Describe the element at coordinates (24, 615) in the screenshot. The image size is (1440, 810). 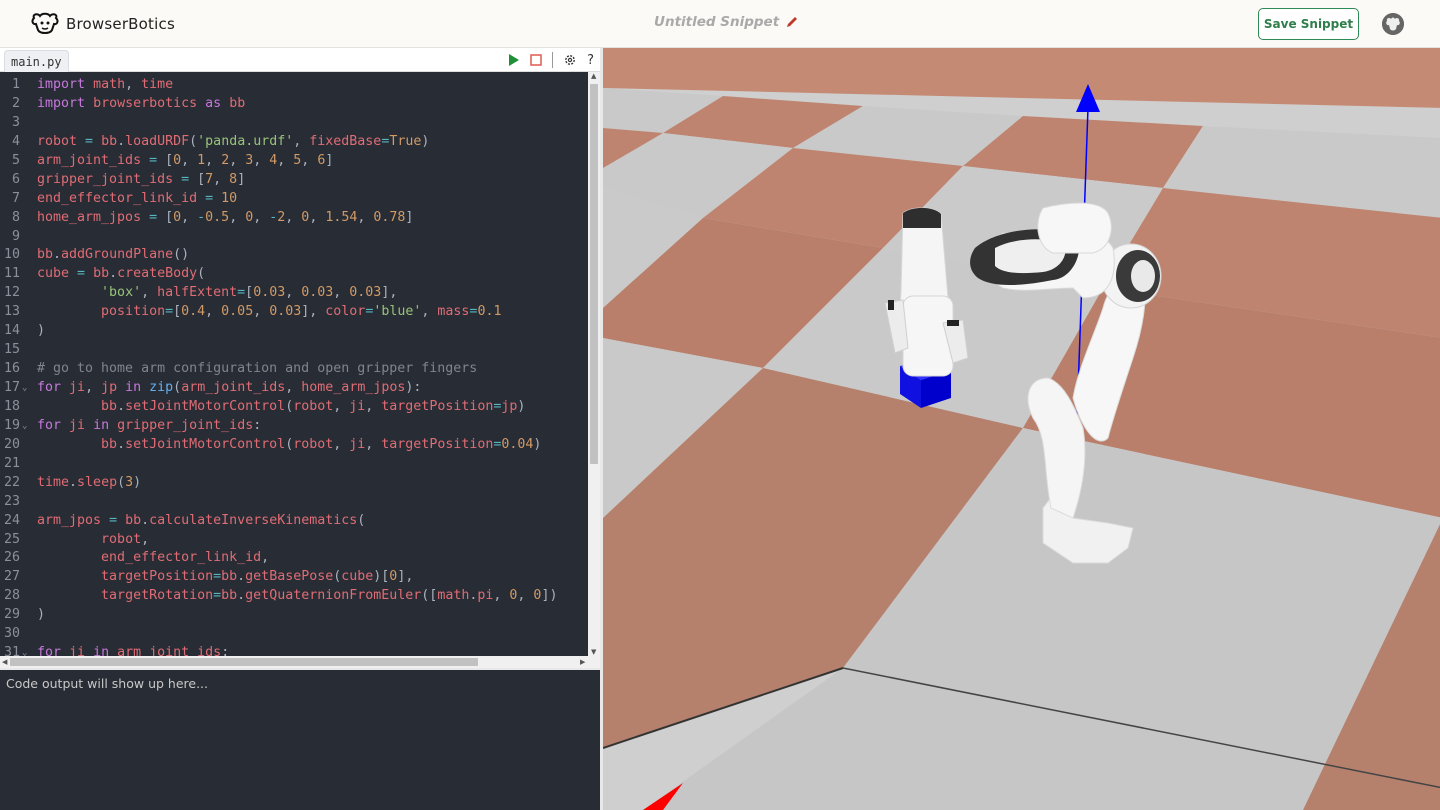
I see `code-line: 29)` at that location.